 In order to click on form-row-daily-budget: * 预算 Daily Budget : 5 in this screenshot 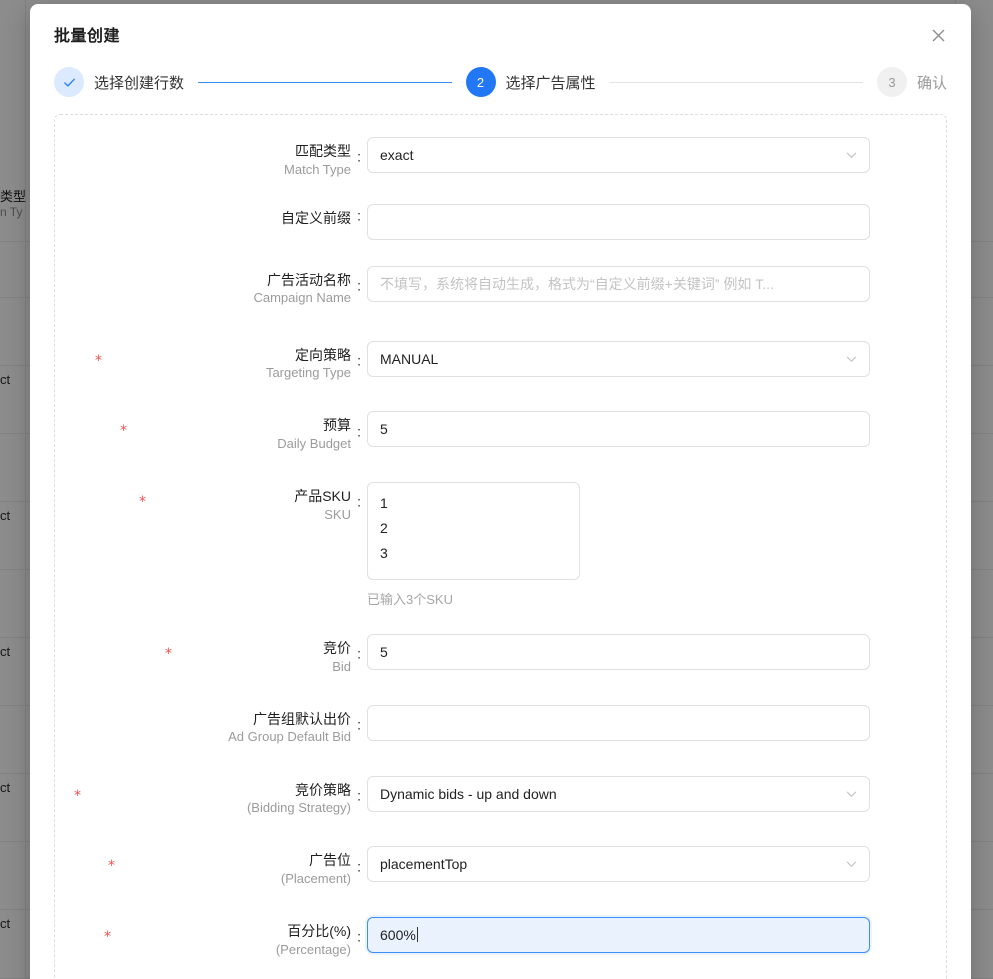, I will do `click(500, 431)`.